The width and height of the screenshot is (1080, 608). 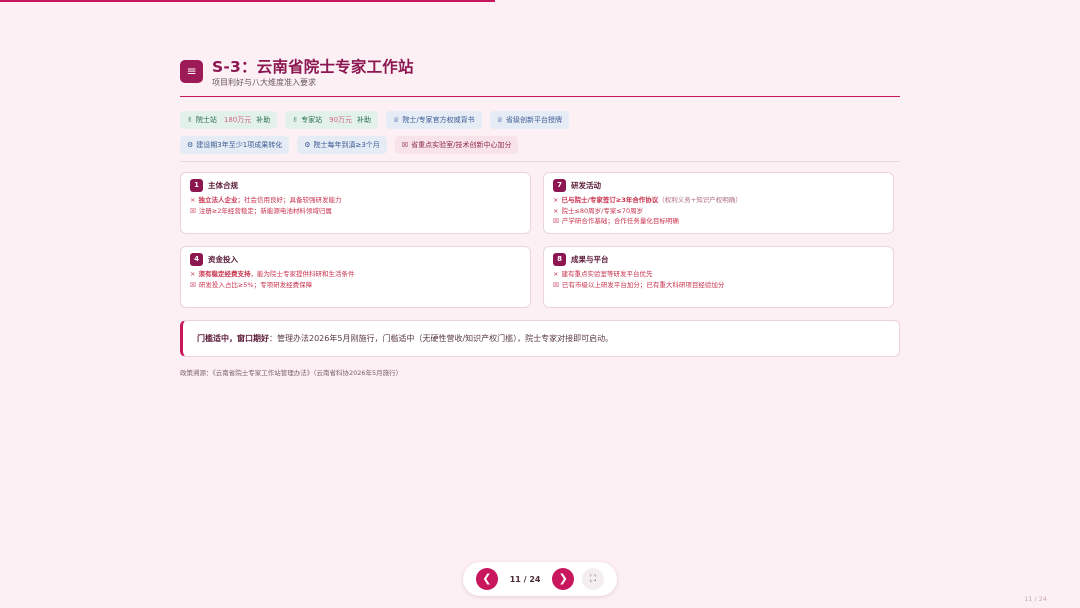 What do you see at coordinates (341, 120) in the screenshot?
I see `tag-amount: 90万元` at bounding box center [341, 120].